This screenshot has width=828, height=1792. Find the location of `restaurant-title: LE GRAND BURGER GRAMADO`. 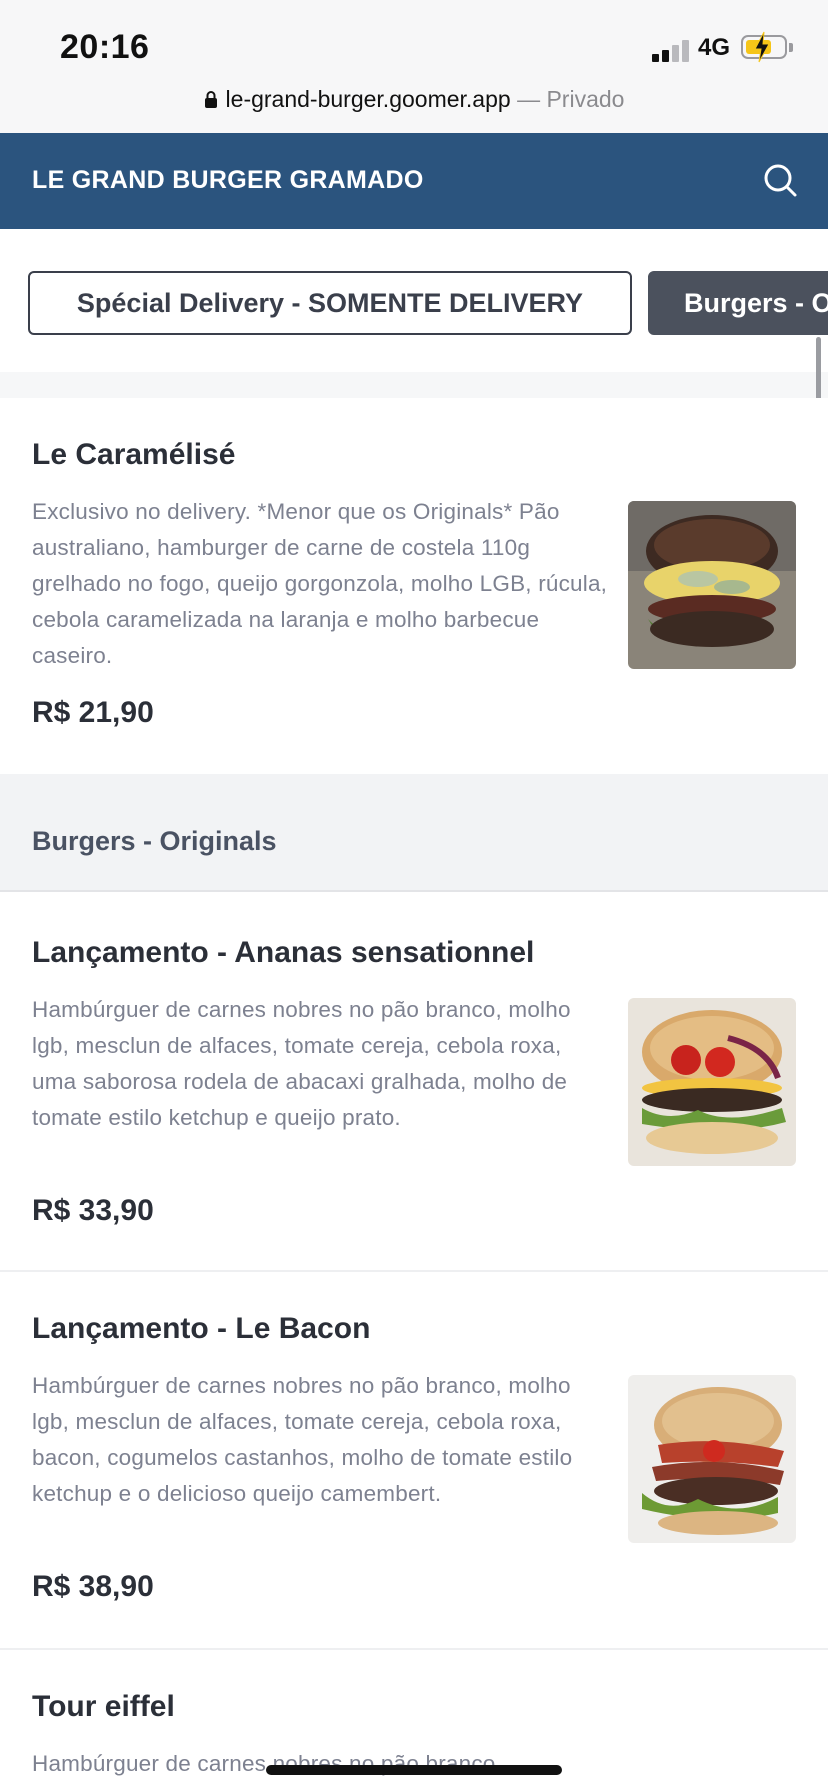

restaurant-title: LE GRAND BURGER GRAMADO is located at coordinates (228, 180).